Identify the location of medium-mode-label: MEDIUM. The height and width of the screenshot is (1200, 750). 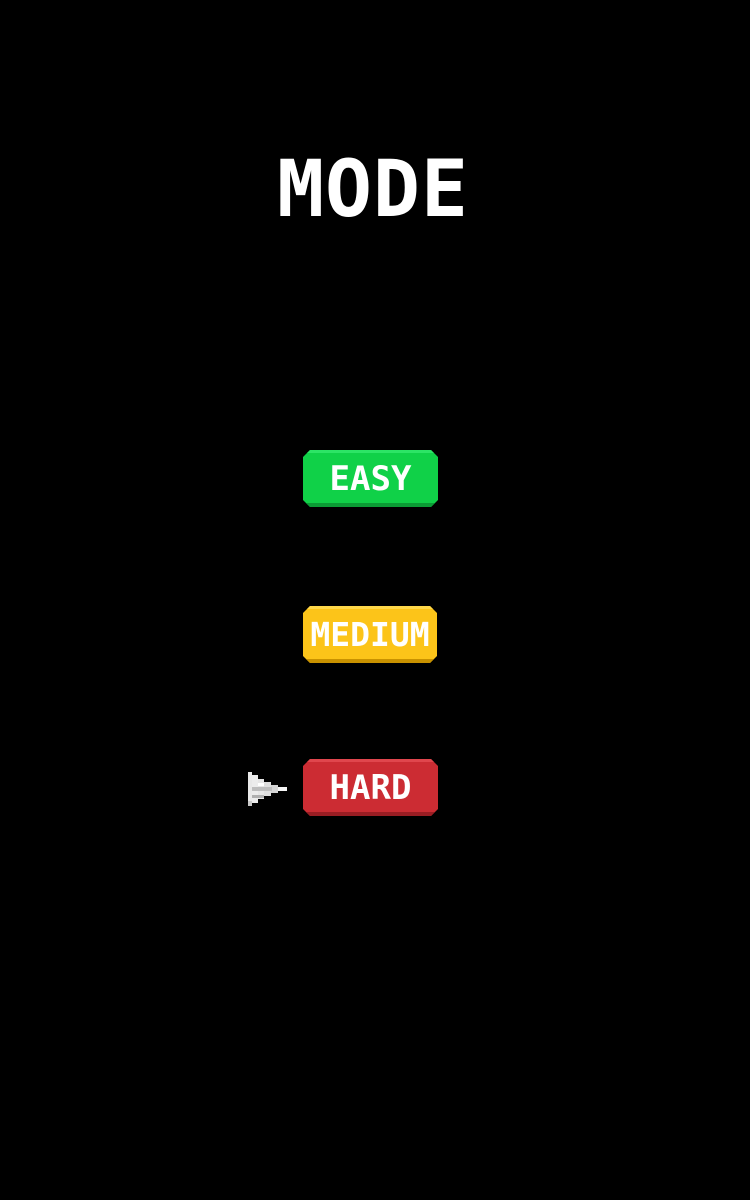
(370, 634).